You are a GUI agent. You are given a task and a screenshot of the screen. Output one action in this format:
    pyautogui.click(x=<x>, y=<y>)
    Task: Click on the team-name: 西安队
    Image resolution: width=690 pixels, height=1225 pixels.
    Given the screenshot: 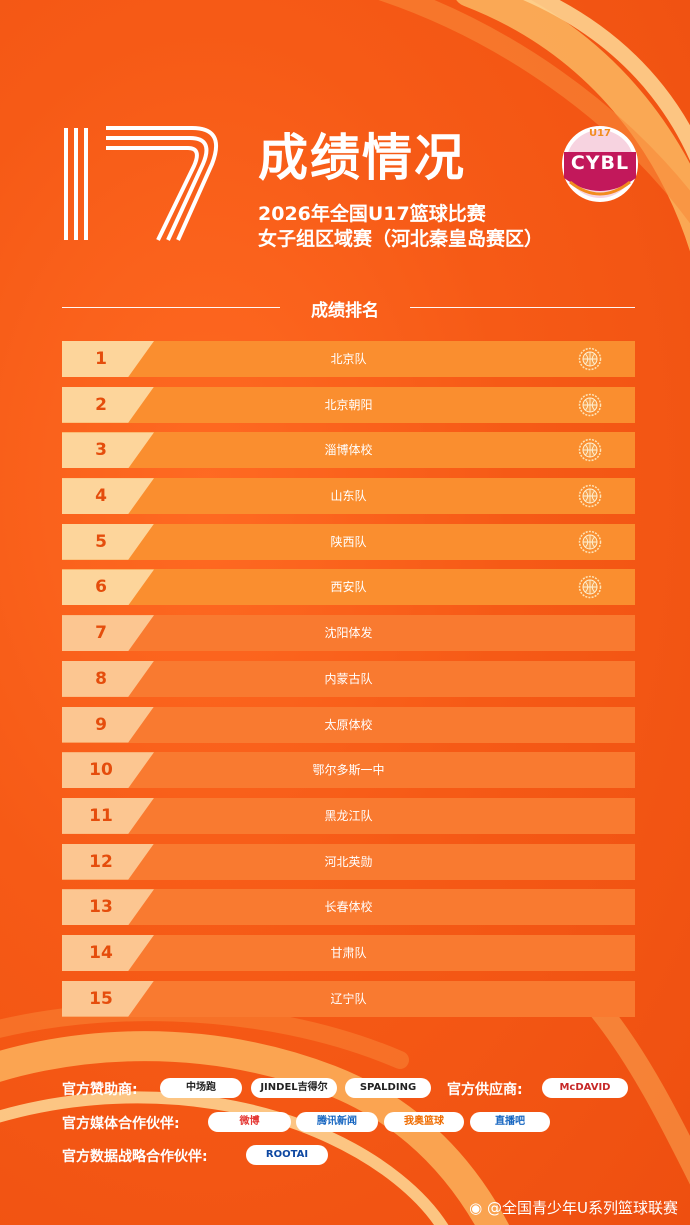 What is the action you would take?
    pyautogui.click(x=348, y=587)
    